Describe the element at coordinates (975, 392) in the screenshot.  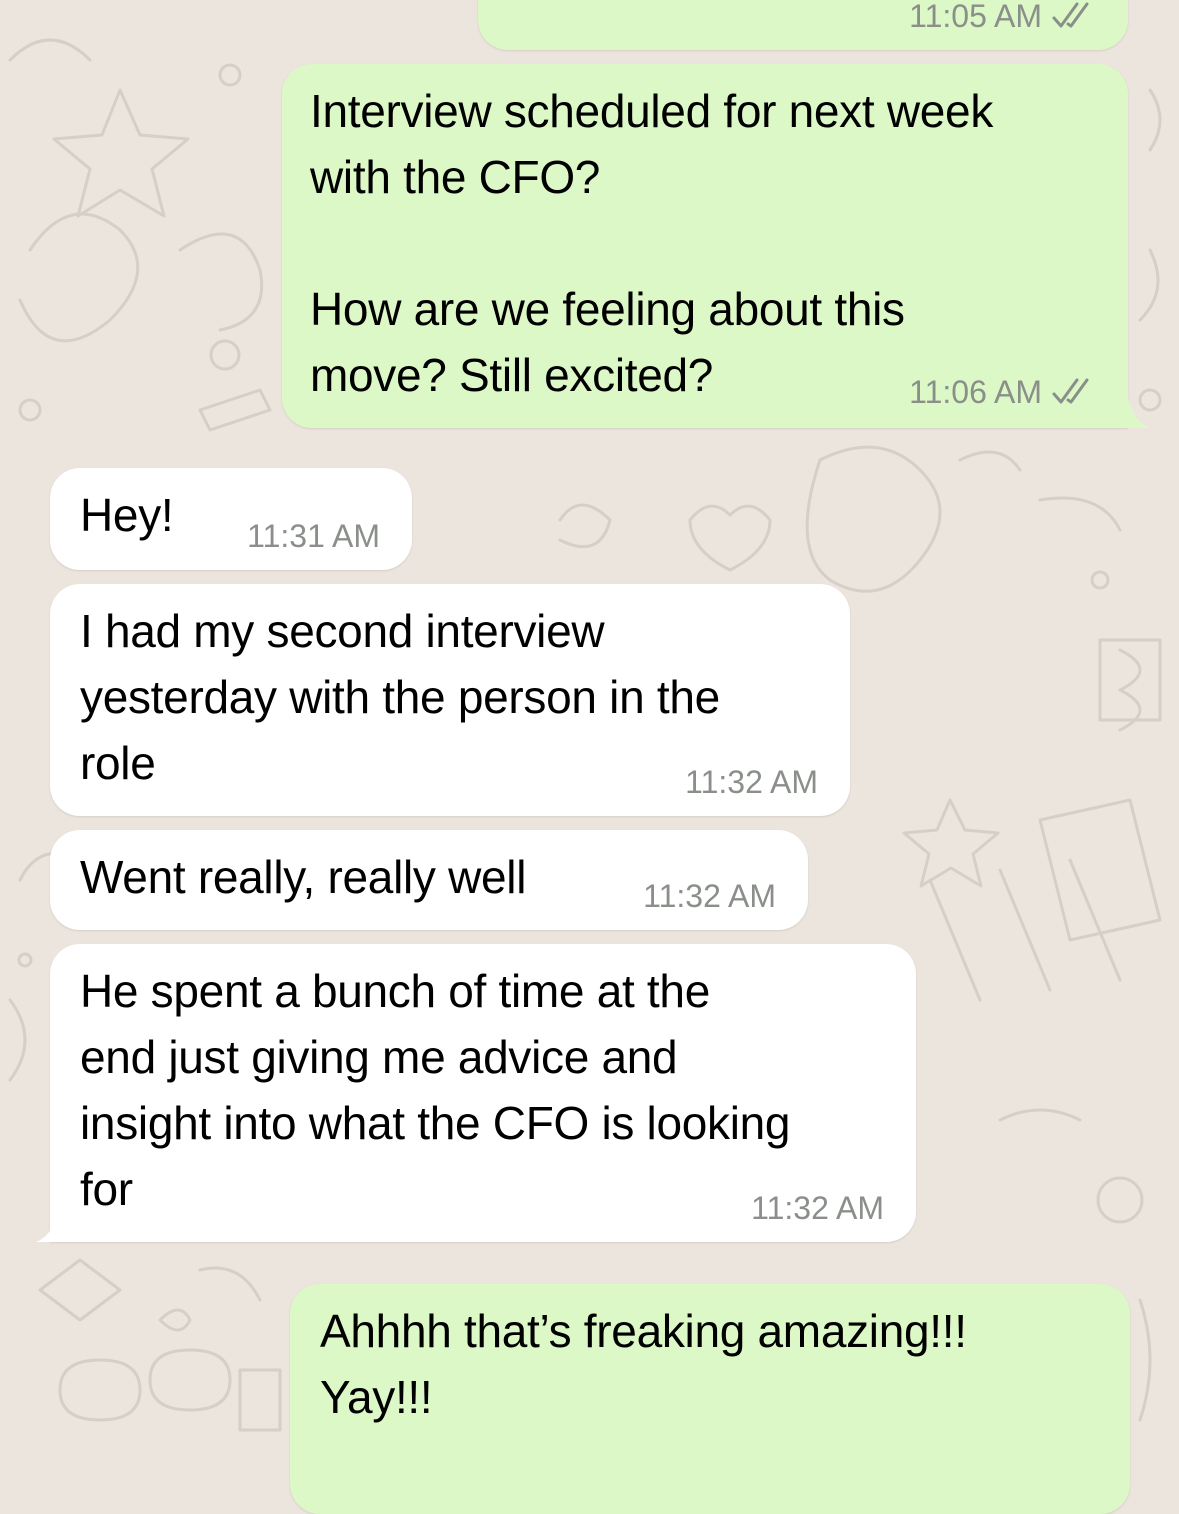
I see `message-time: 11:06 AM` at that location.